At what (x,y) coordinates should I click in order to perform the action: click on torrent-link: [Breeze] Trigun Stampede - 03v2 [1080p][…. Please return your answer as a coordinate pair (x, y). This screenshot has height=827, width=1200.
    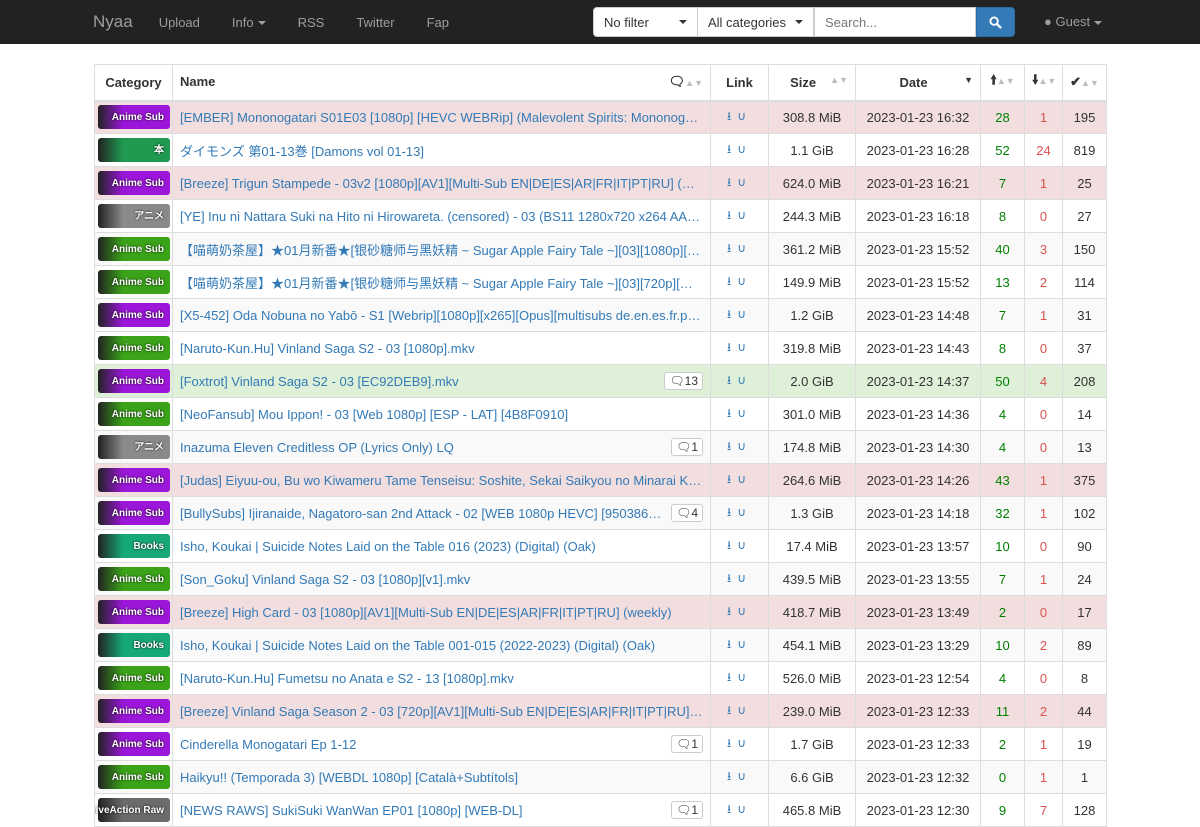
    Looking at the image, I should click on (441, 183).